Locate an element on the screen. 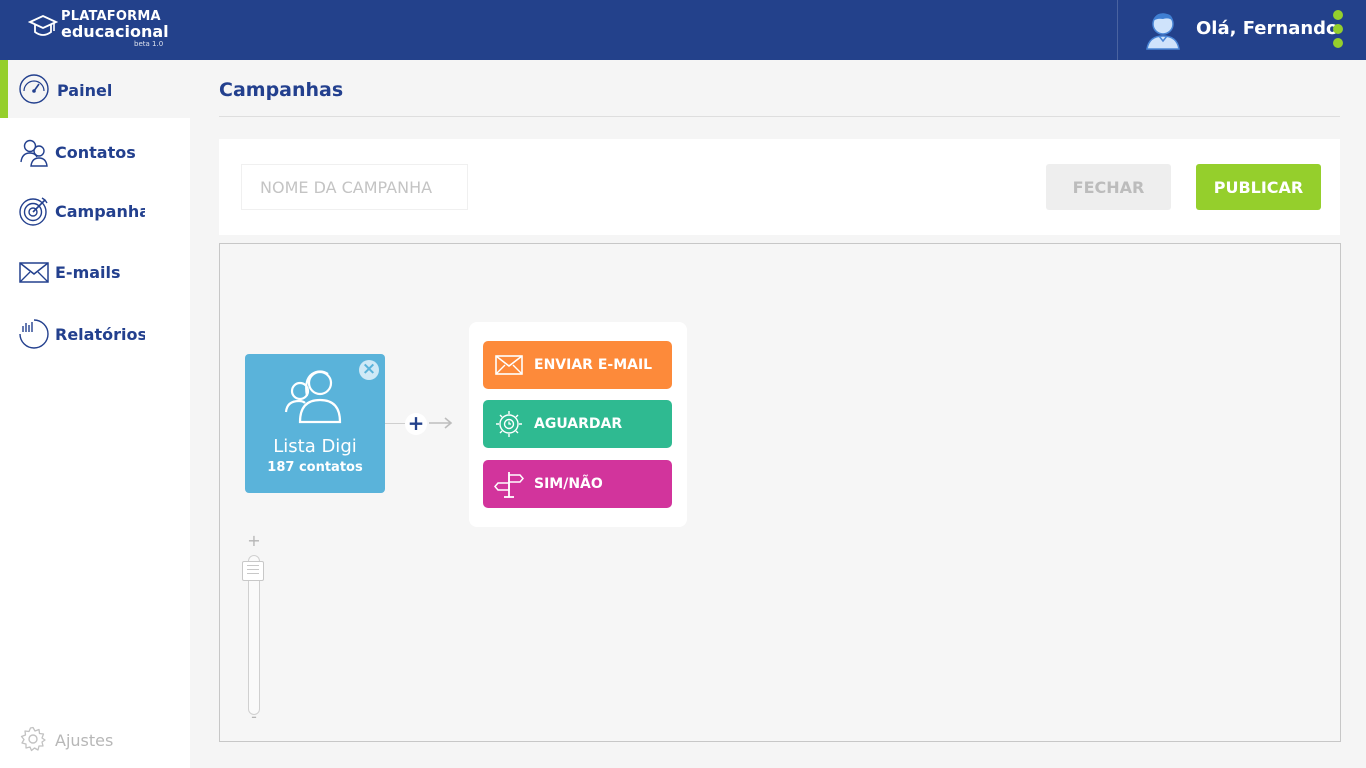  speedometer-icon is located at coordinates (34, 89).